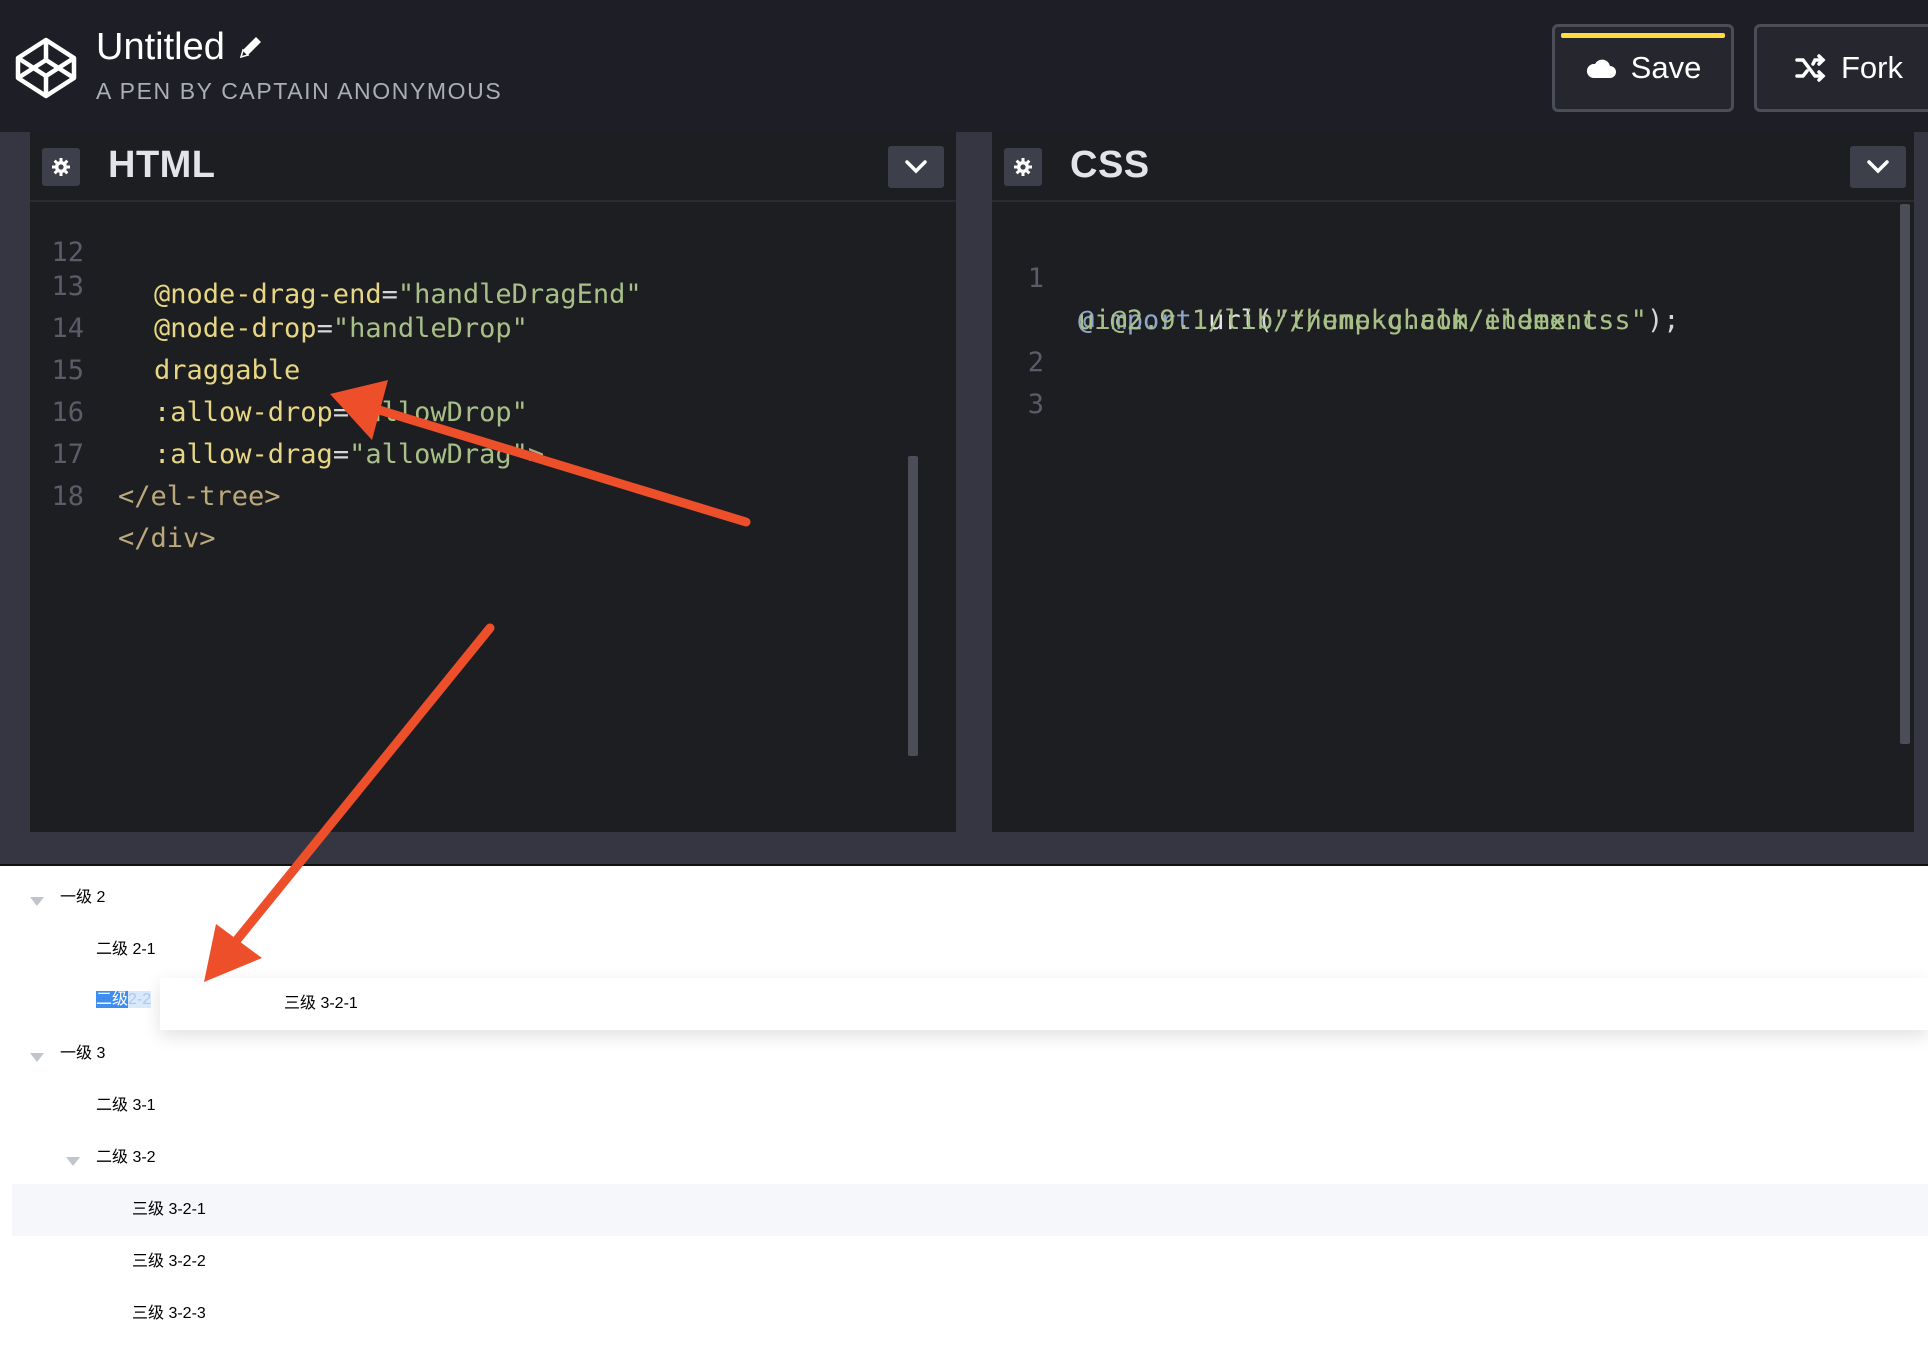  I want to click on code-line: 14 draggable, so click(165, 326).